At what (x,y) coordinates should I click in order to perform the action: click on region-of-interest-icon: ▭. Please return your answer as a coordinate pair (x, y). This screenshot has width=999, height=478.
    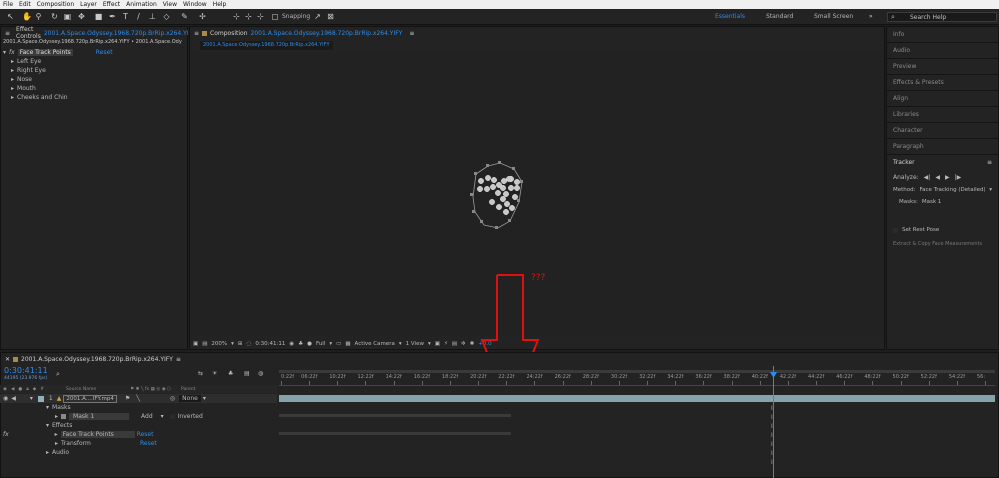
    Looking at the image, I should click on (338, 344).